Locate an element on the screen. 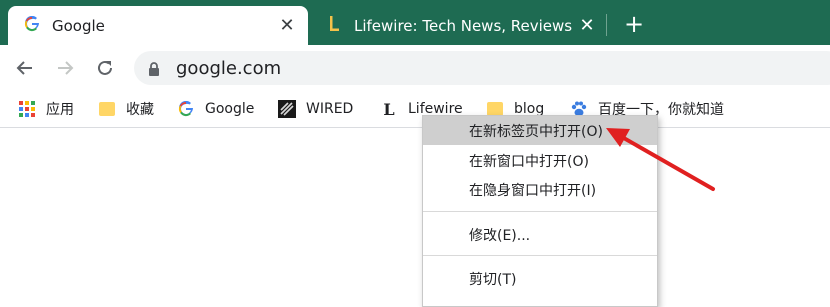 This screenshot has height=307, width=830. back-arrow-icon is located at coordinates (25, 68).